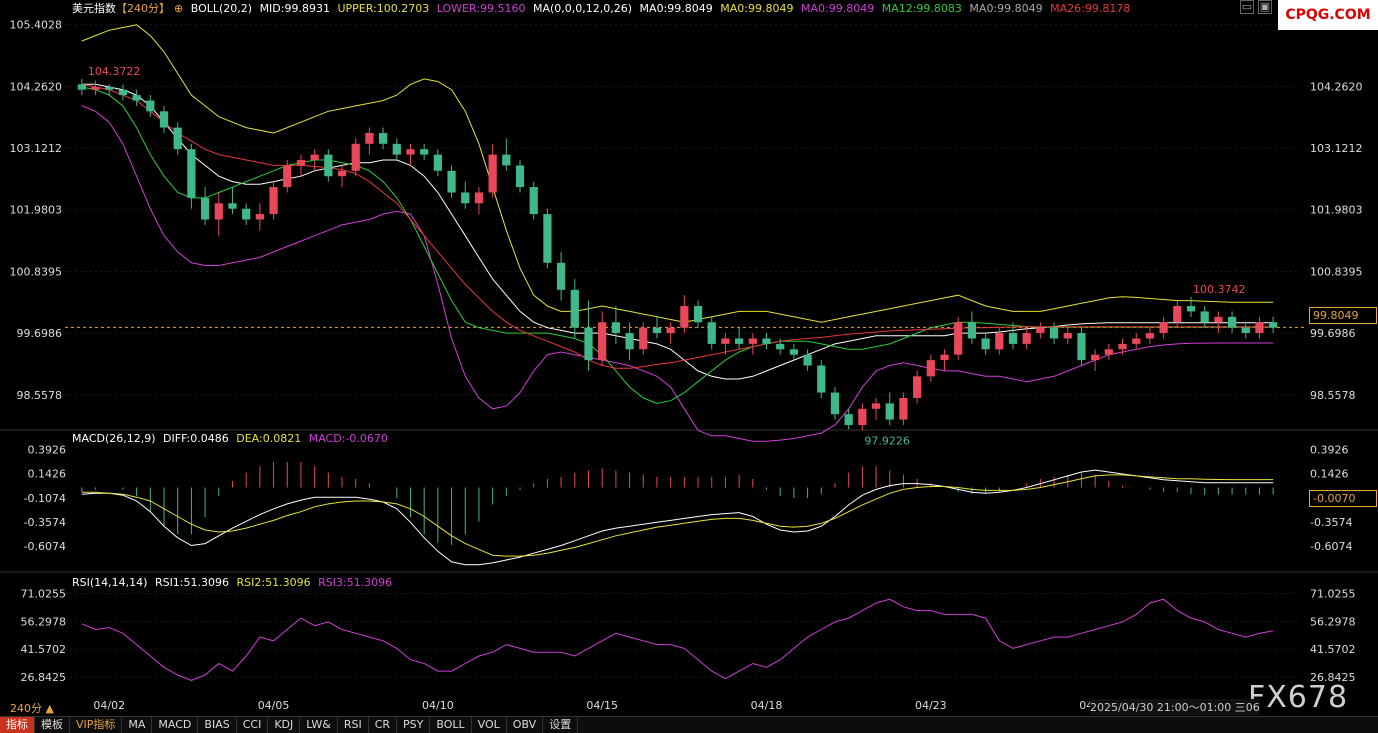 The image size is (1378, 733). What do you see at coordinates (45, 522) in the screenshot?
I see `macd-tick-label: -0.3574` at bounding box center [45, 522].